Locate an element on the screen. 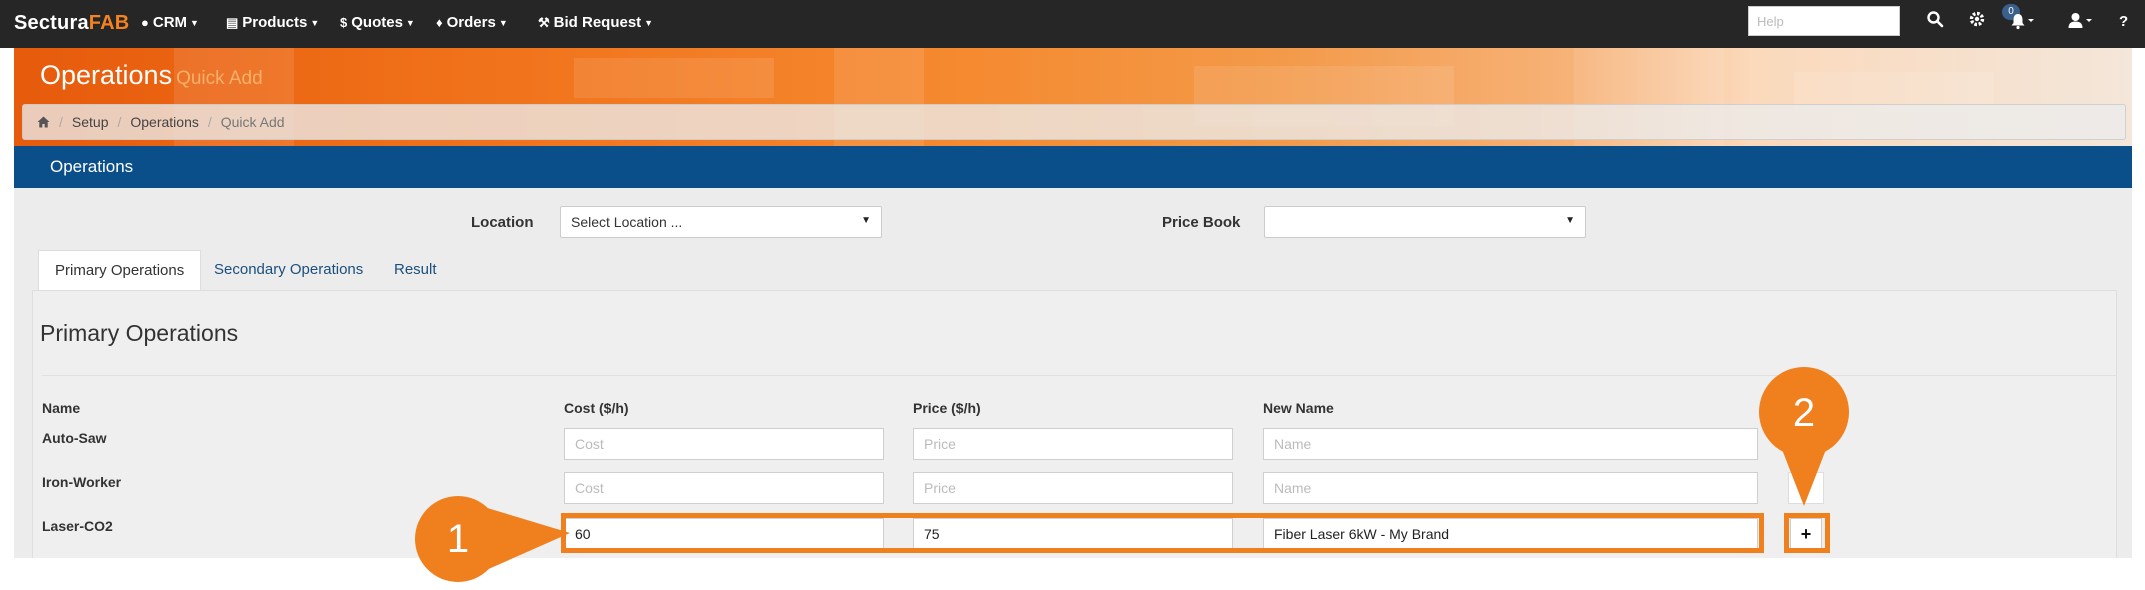  gear-icon is located at coordinates (1977, 21).